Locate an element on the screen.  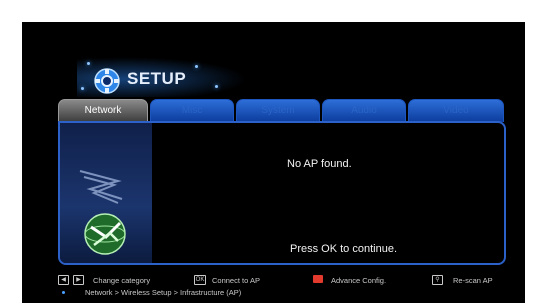
hint-change-category: Change category is located at coordinates (122, 280).